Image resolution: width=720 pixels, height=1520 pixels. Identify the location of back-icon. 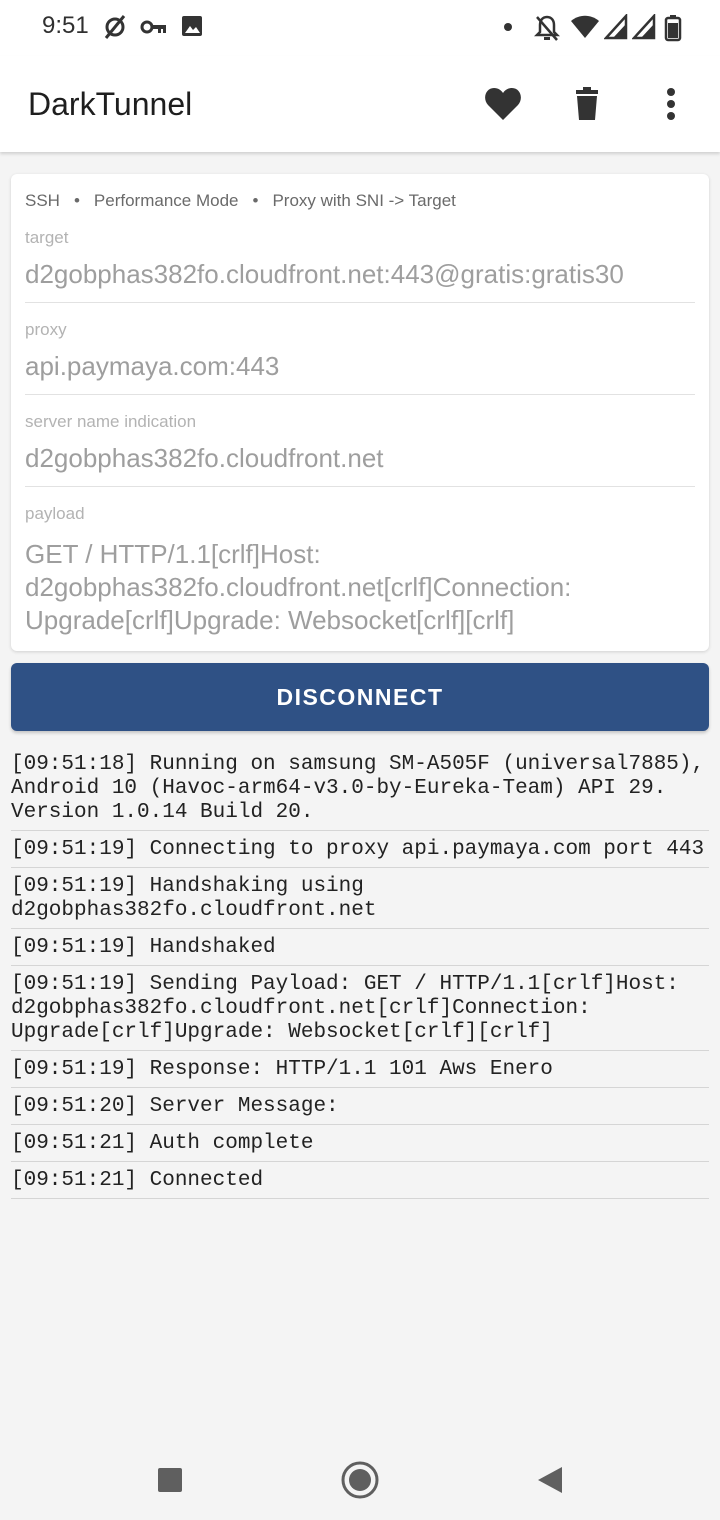
(550, 1480).